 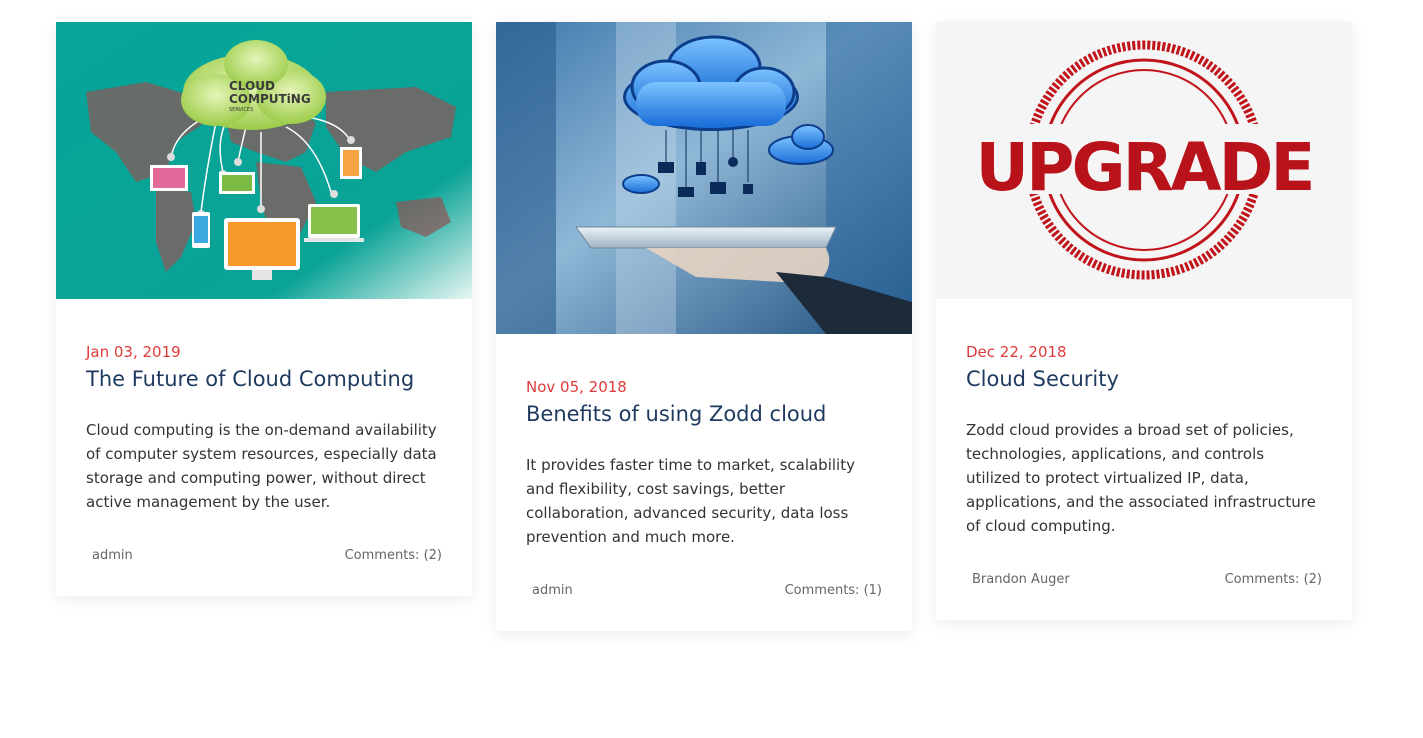 What do you see at coordinates (264, 570) in the screenshot?
I see `post-meta: admin Comments: (2)` at bounding box center [264, 570].